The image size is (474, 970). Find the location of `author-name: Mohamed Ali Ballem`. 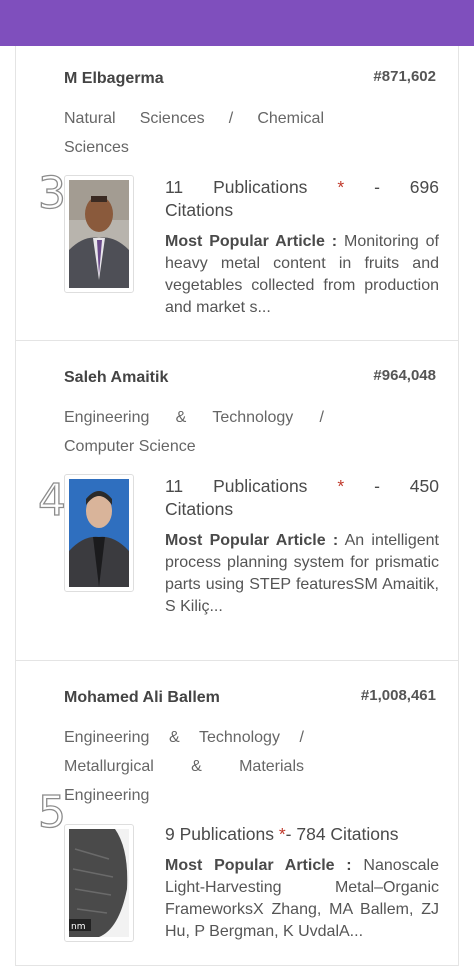

author-name: Mohamed Ali Ballem is located at coordinates (142, 698).